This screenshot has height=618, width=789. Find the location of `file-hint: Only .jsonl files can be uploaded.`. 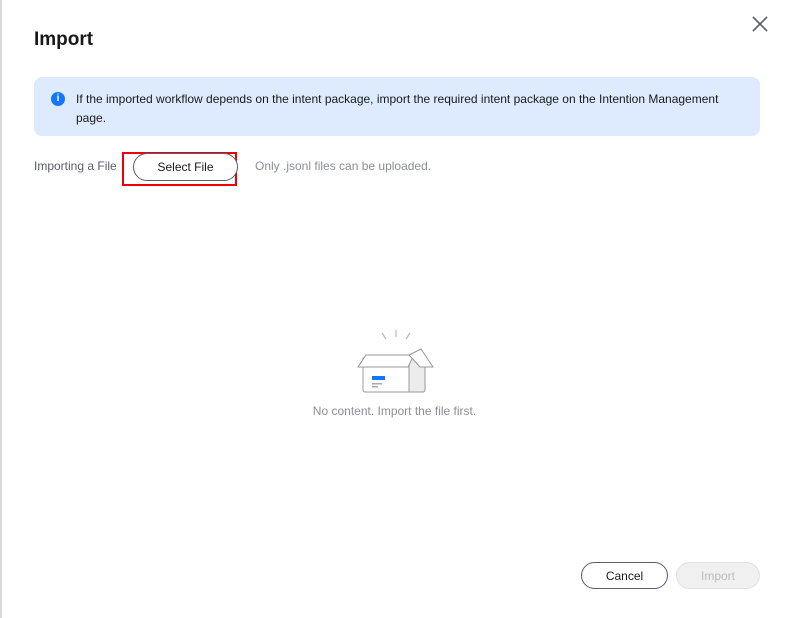

file-hint: Only .jsonl files can be uploaded. is located at coordinates (343, 166).